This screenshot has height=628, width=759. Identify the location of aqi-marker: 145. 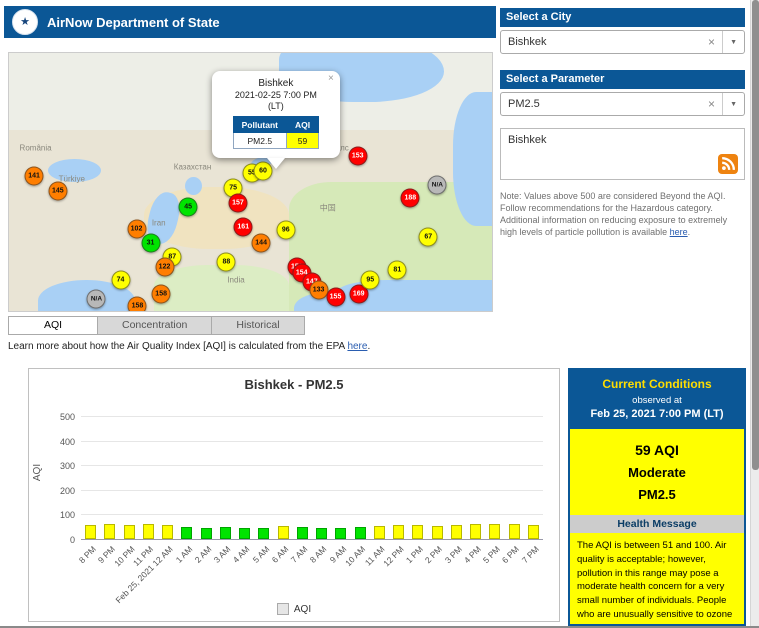
(58, 191).